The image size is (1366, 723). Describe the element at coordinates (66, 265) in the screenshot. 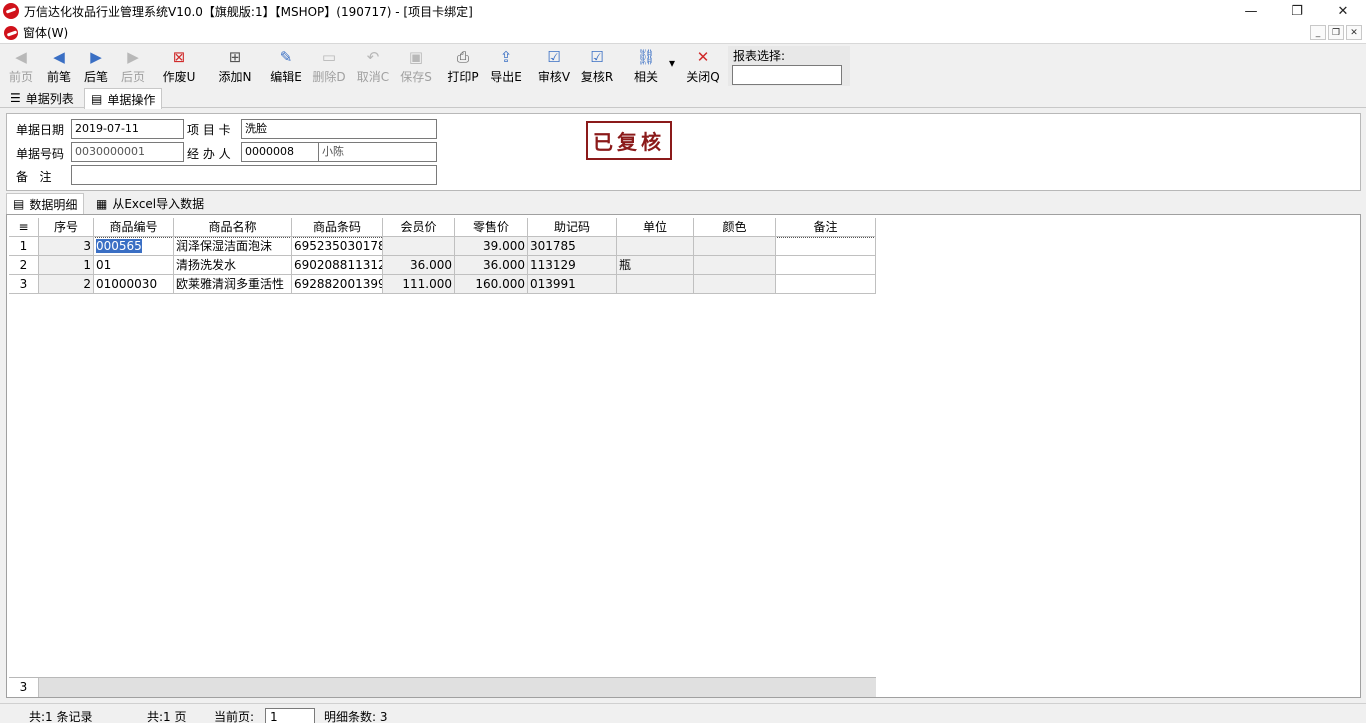

I see `cell-seq: 1` at that location.